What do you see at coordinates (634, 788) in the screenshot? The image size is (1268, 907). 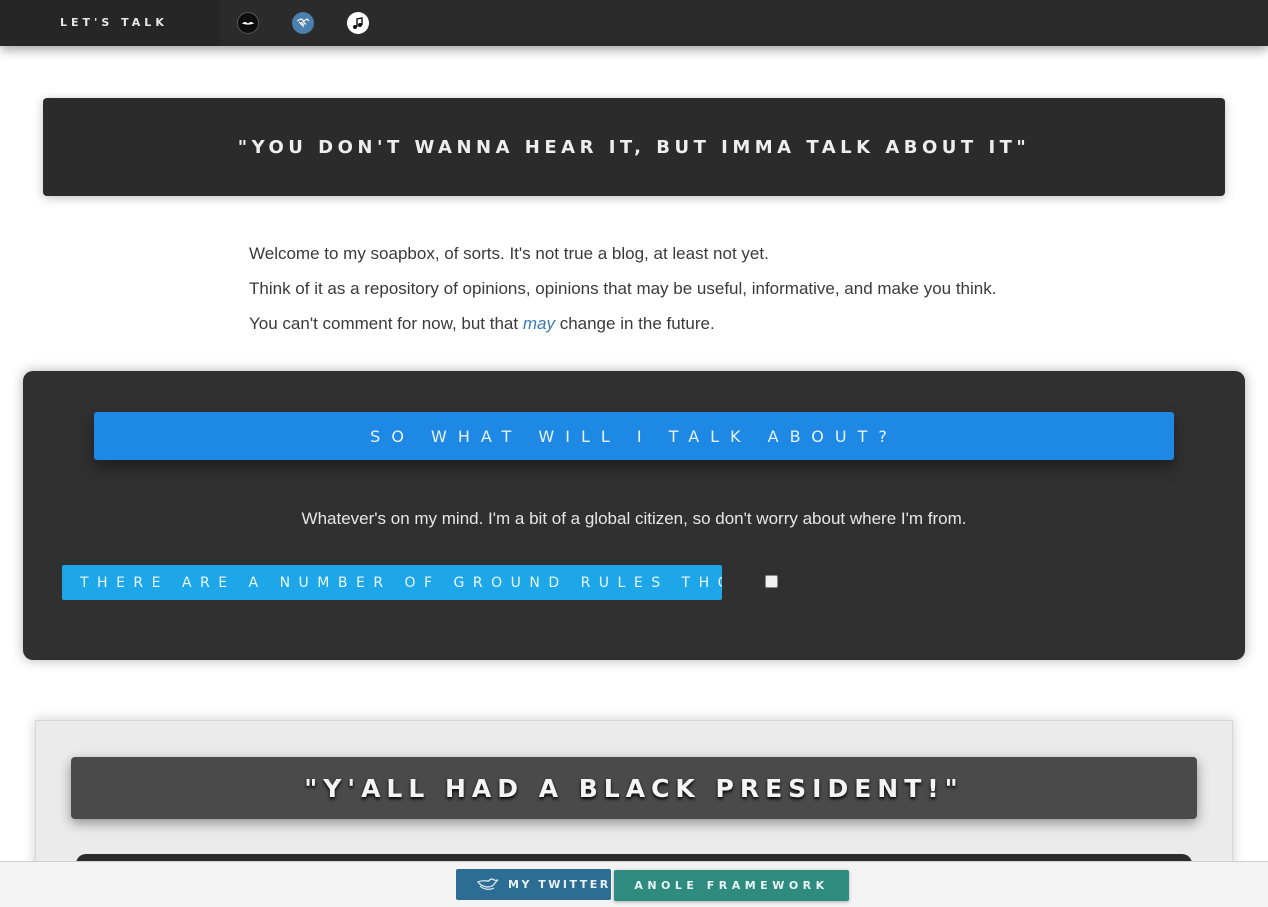 I see `article-title: "Y'ALL HAD A BLACK PRESIDENT!"` at bounding box center [634, 788].